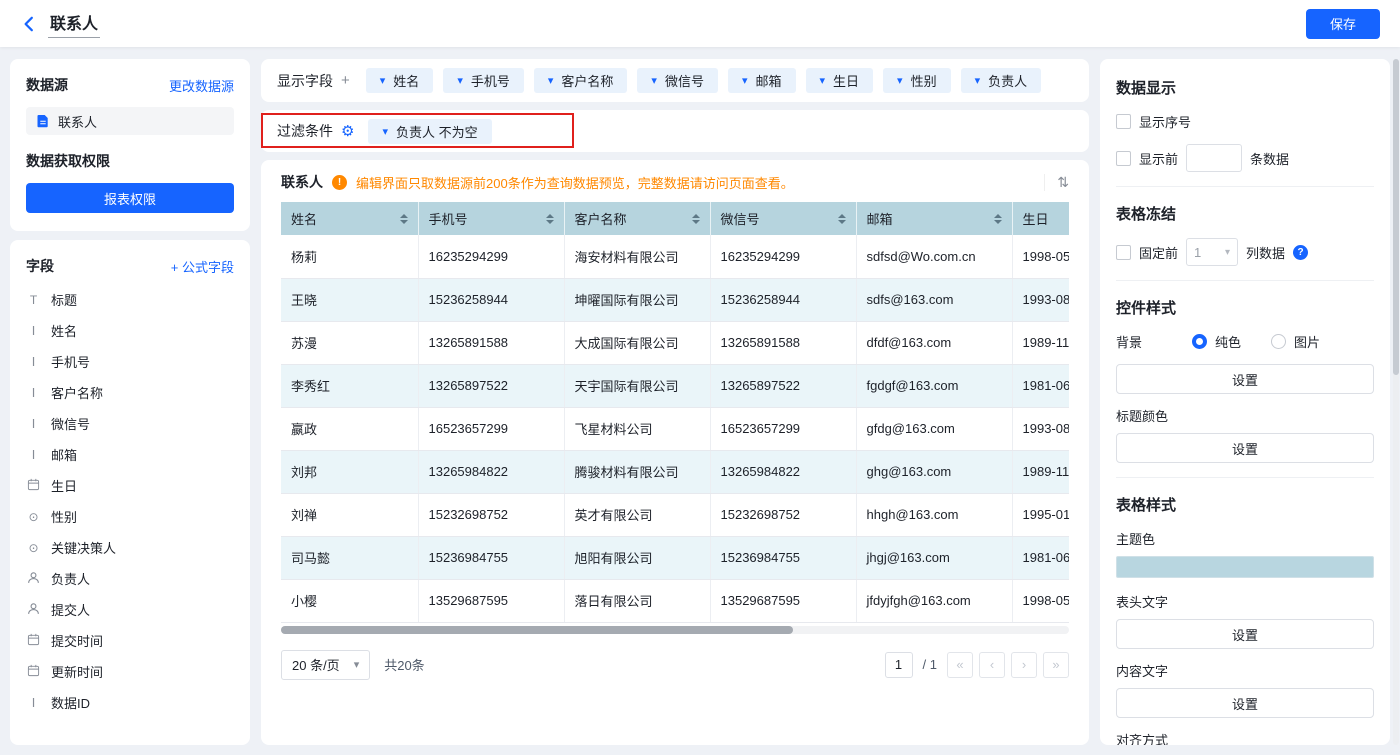 The image size is (1400, 755). Describe the element at coordinates (130, 516) in the screenshot. I see `field-item: ⊙ 性别` at that location.